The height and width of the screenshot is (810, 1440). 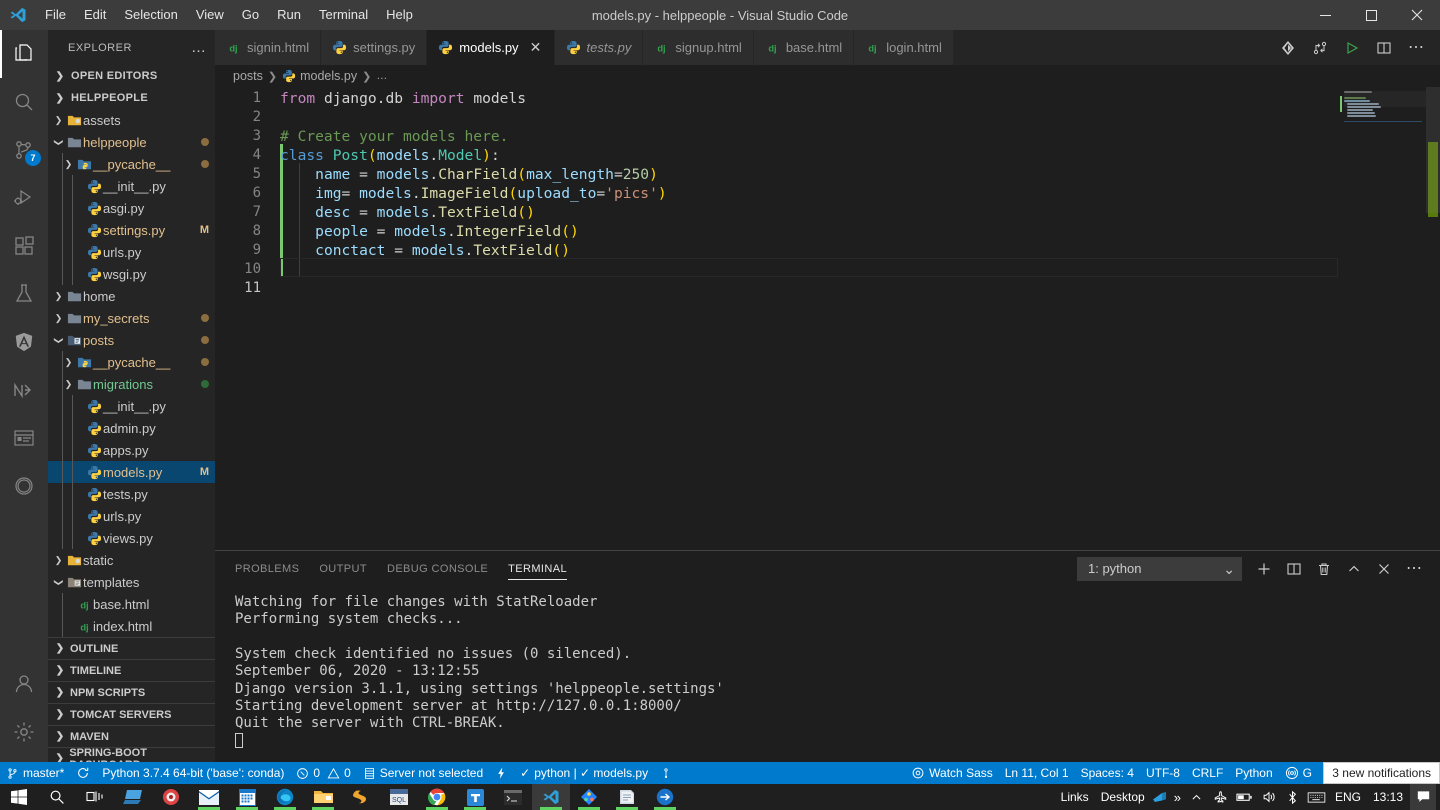 I want to click on status-python-interpreter: Python 3.7.4 64-bit ('base': conda), so click(x=193, y=773).